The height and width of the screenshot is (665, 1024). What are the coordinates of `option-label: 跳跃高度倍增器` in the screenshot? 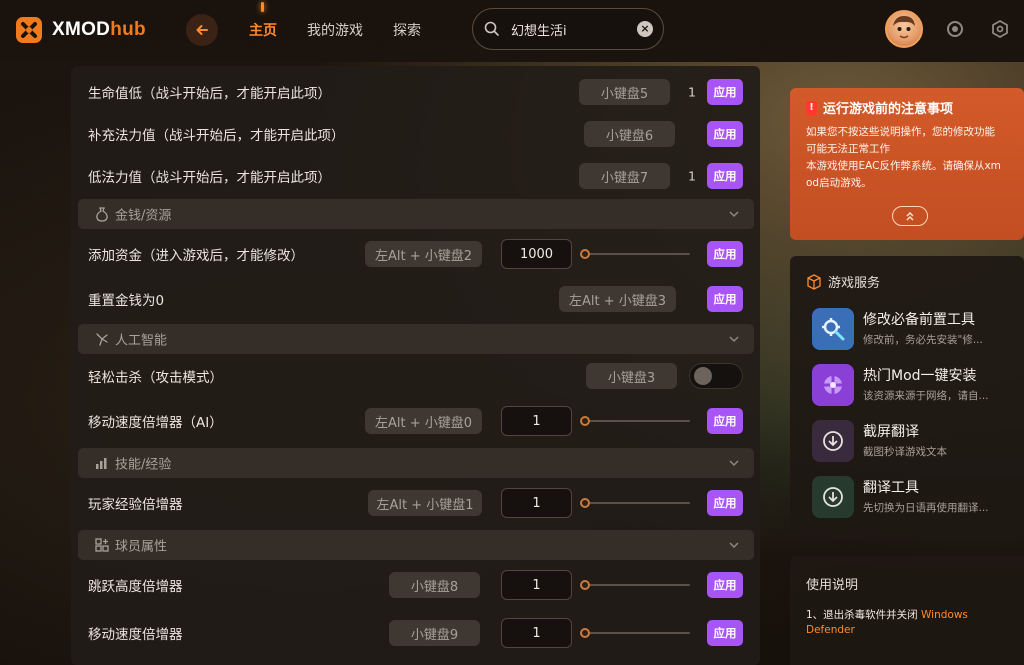 It's located at (135, 587).